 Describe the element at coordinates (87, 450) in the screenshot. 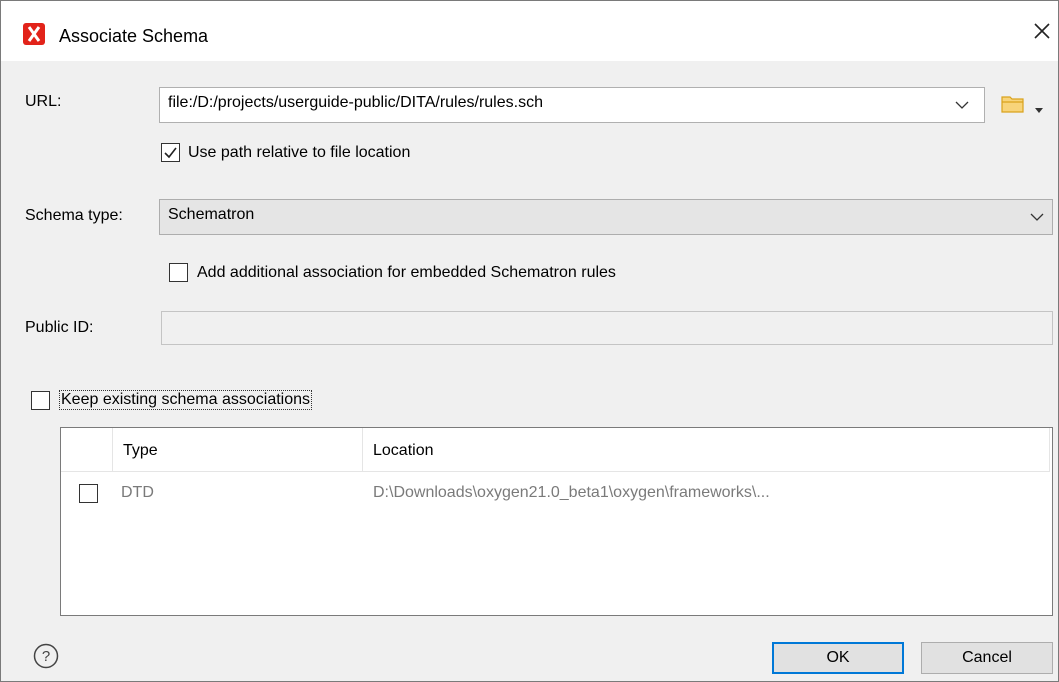

I see `select-column-header` at that location.